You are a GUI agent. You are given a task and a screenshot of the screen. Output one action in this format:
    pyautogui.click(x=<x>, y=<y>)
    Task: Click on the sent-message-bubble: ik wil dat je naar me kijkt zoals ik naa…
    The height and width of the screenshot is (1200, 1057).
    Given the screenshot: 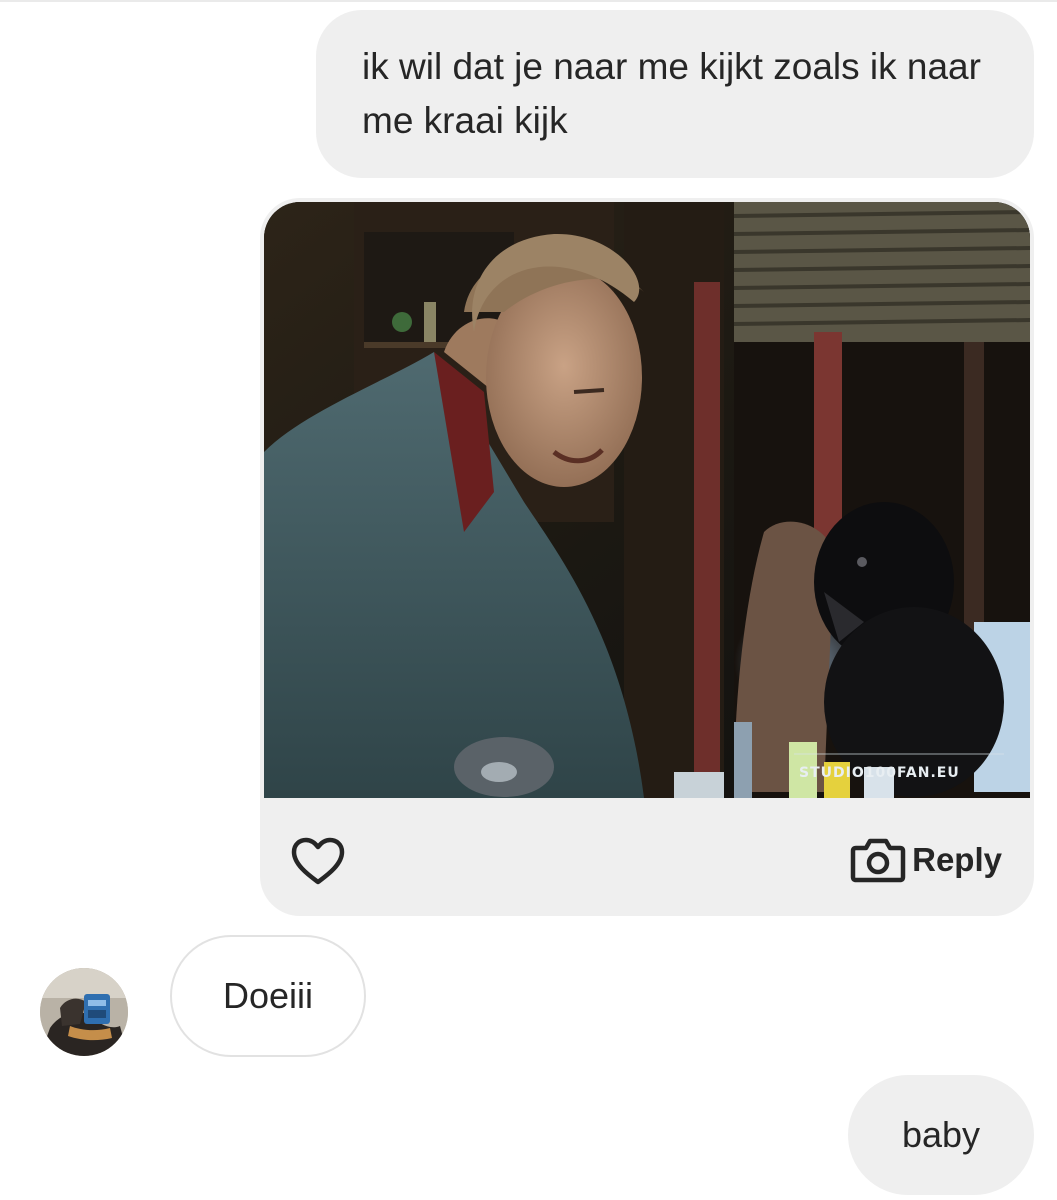 What is the action you would take?
    pyautogui.click(x=675, y=94)
    